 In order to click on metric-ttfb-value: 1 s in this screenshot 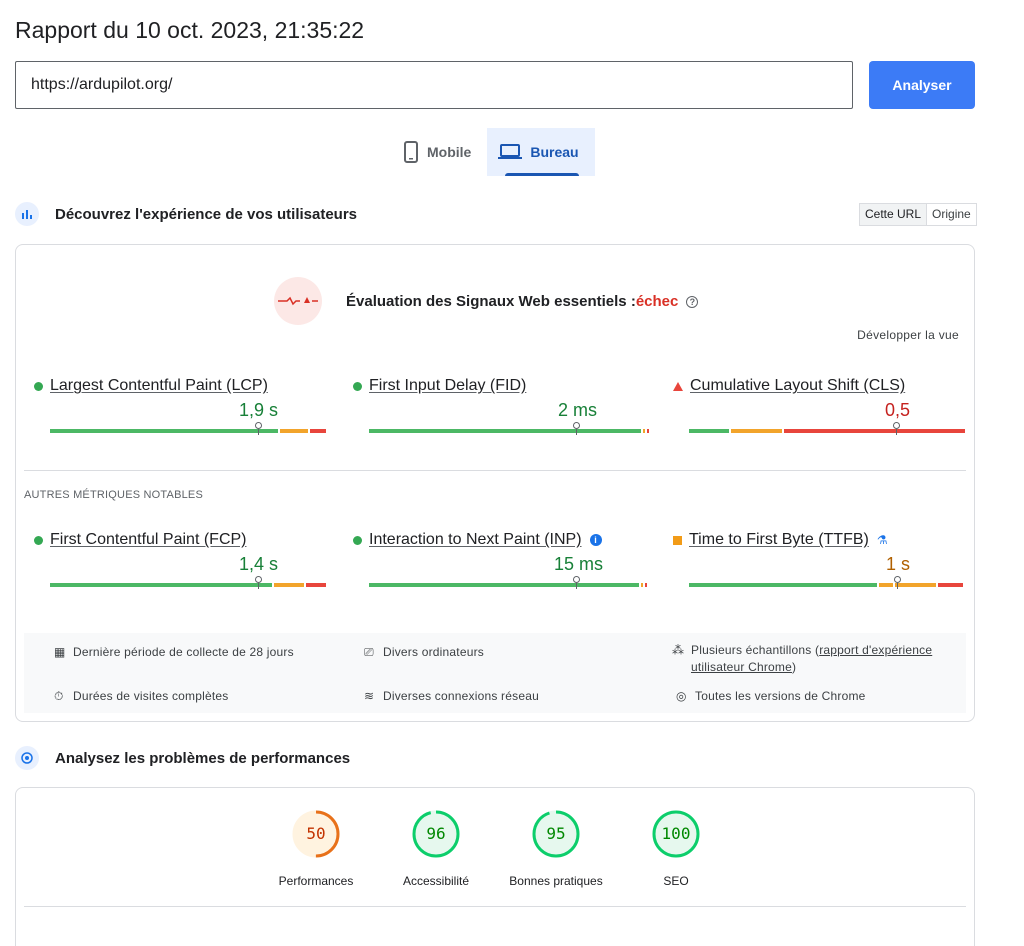, I will do `click(898, 564)`.